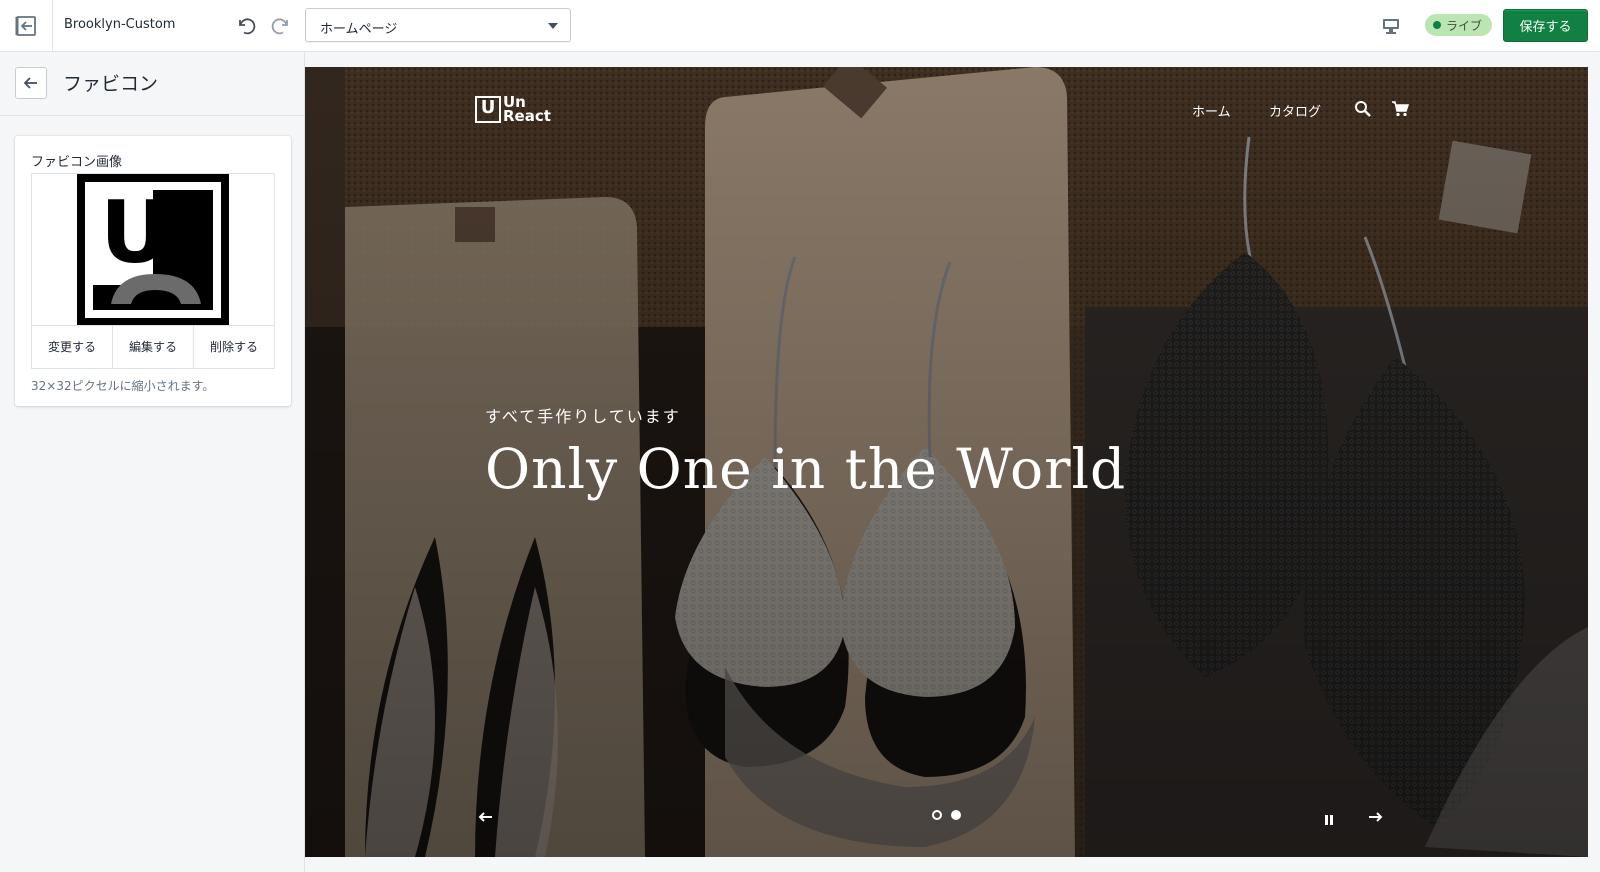 The width and height of the screenshot is (1600, 872). I want to click on search-icon, so click(1363, 109).